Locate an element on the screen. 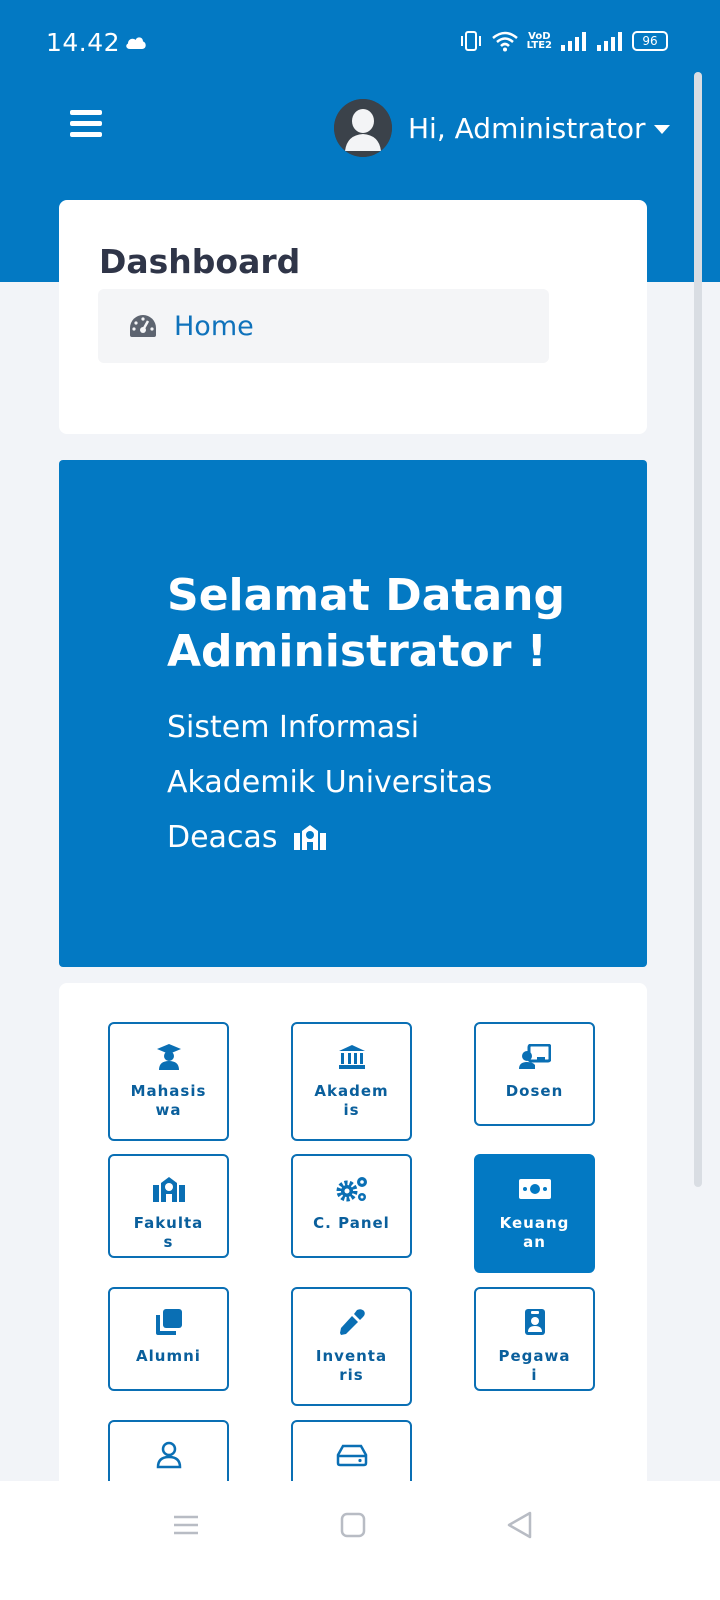 Image resolution: width=720 pixels, height=1600 pixels. menu-toggle-button is located at coordinates (86, 126).